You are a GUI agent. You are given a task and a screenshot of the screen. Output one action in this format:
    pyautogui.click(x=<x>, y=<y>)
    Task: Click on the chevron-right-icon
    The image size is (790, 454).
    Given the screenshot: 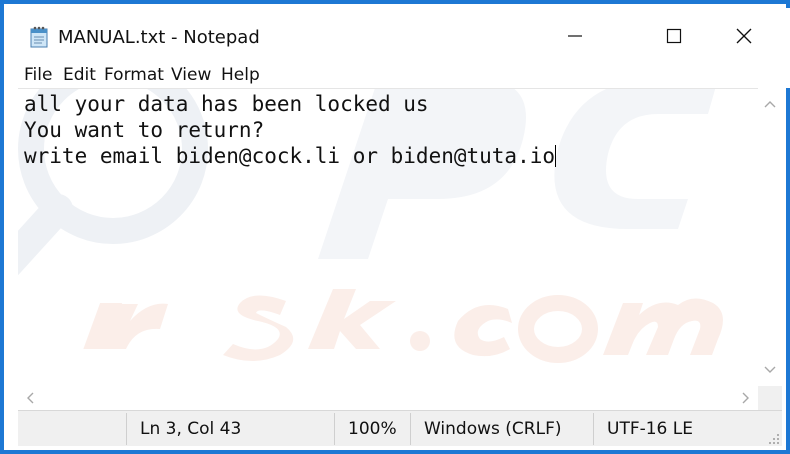 What is the action you would take?
    pyautogui.click(x=745, y=398)
    